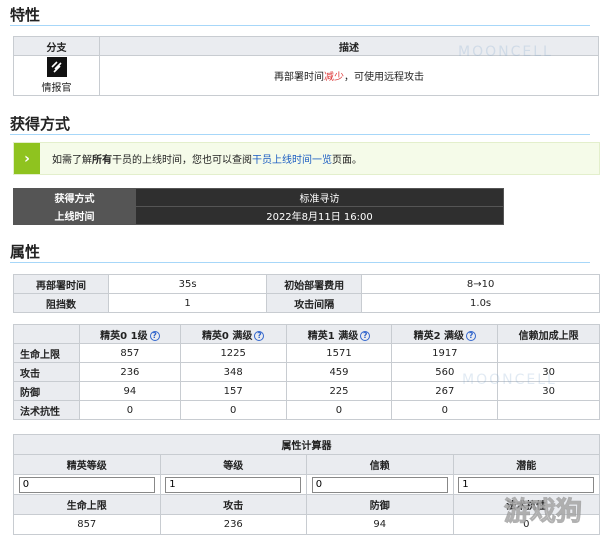  Describe the element at coordinates (102, 160) in the screenshot. I see `tip-text-bold: 所有` at that location.